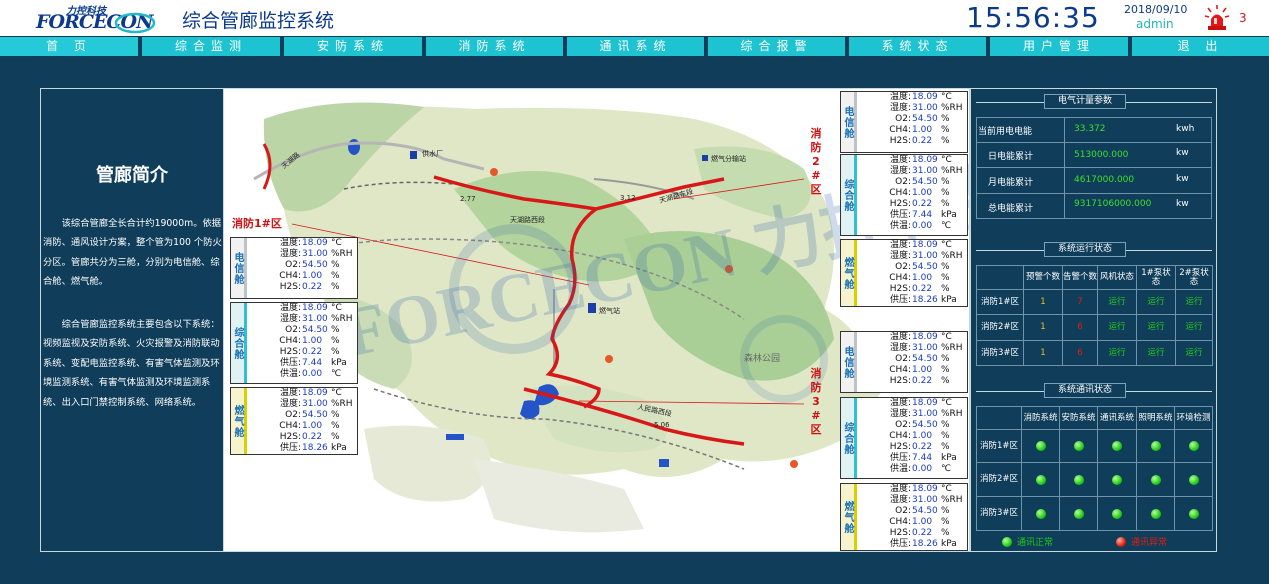  Describe the element at coordinates (312, 363) in the screenshot. I see `sensor-value: 7.44` at that location.